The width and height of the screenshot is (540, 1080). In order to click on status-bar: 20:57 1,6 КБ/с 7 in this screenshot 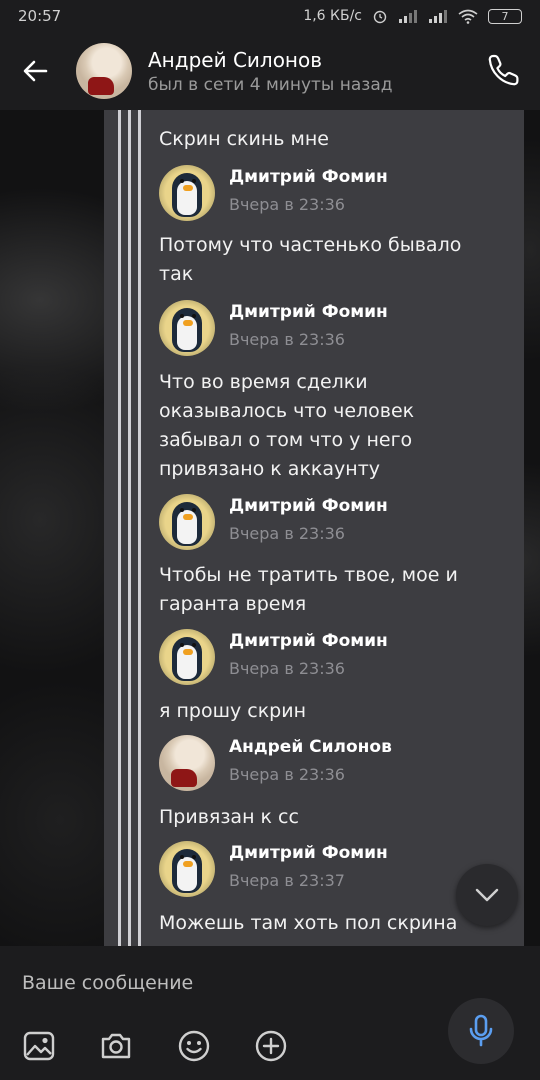, I will do `click(270, 16)`.